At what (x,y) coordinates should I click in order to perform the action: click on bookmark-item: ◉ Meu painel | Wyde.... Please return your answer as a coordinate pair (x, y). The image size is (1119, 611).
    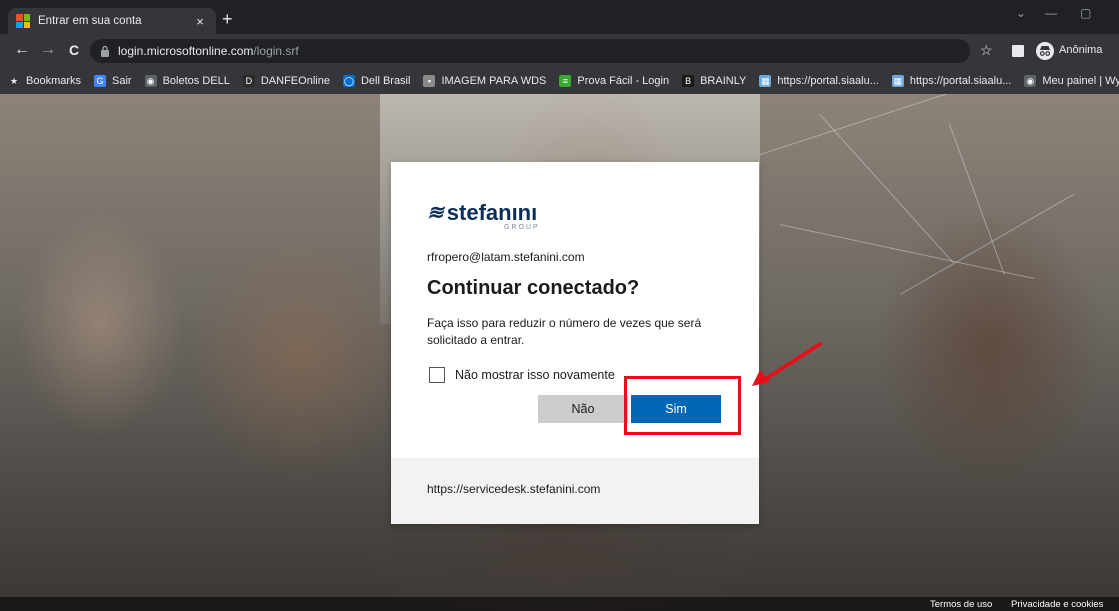
    Looking at the image, I should click on (1071, 81).